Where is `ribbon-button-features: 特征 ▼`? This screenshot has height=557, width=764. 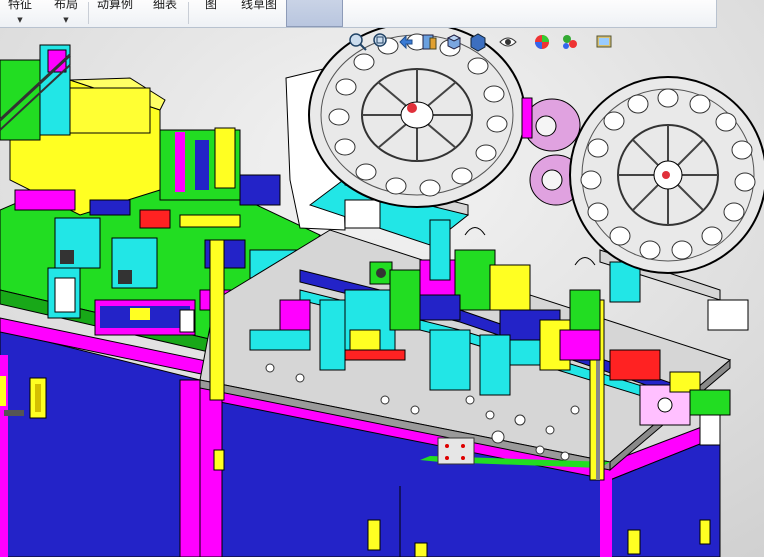 ribbon-button-features: 特征 ▼ is located at coordinates (20, 13).